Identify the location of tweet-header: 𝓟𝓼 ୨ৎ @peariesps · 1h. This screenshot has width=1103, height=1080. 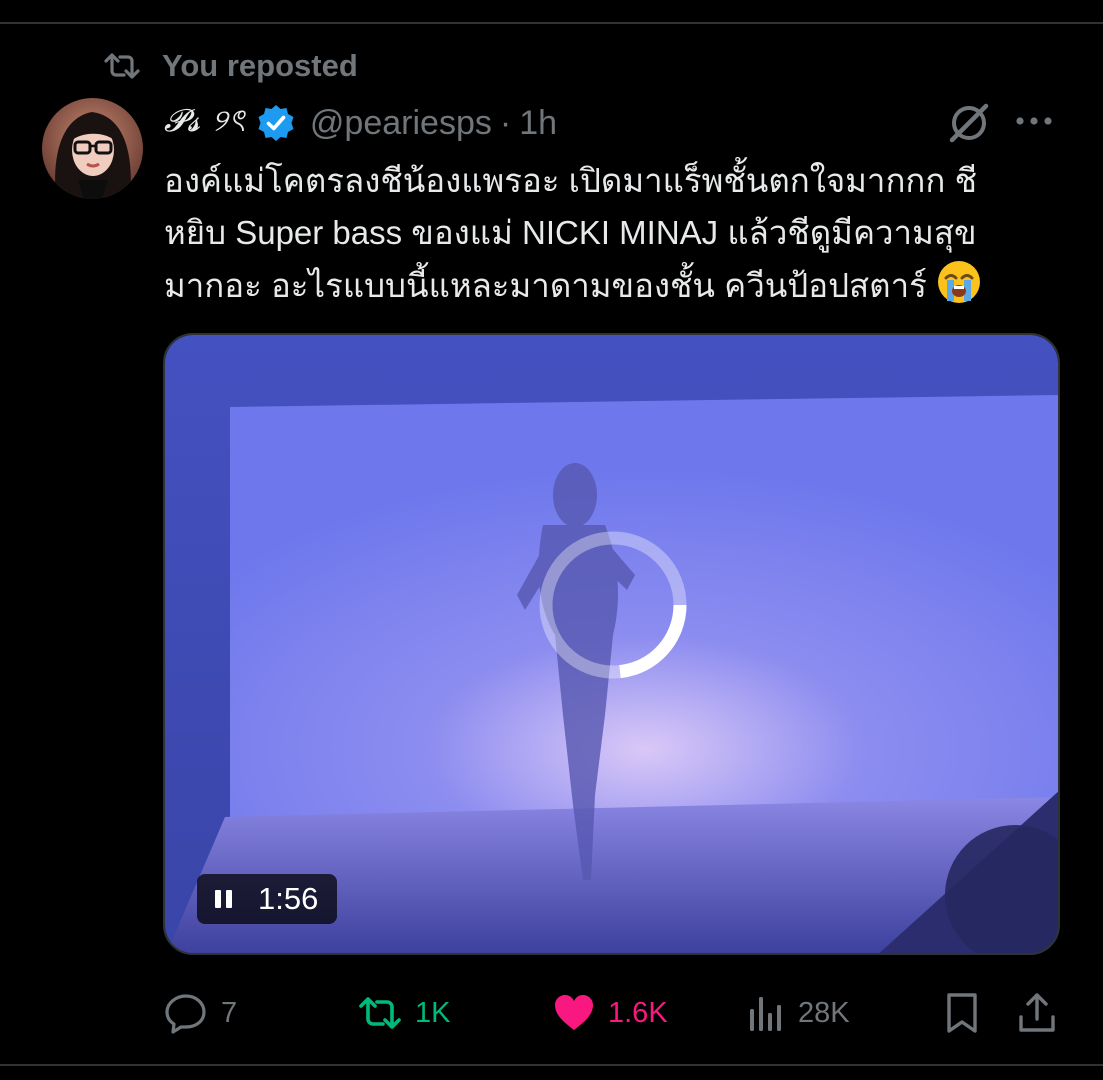
(360, 123).